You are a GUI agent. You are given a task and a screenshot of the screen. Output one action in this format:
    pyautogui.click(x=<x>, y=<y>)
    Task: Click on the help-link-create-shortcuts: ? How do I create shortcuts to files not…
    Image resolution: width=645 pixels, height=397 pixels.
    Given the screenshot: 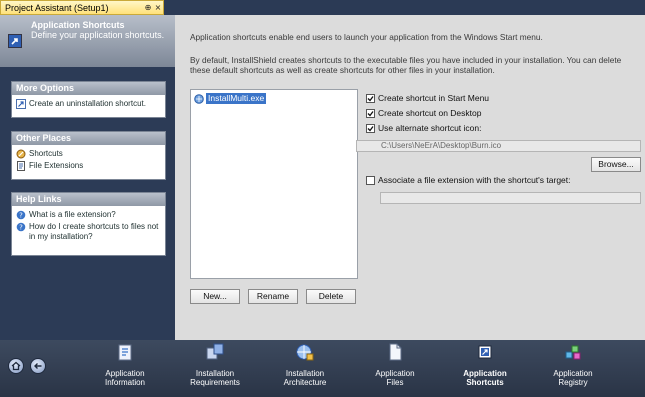 What is the action you would take?
    pyautogui.click(x=88, y=232)
    